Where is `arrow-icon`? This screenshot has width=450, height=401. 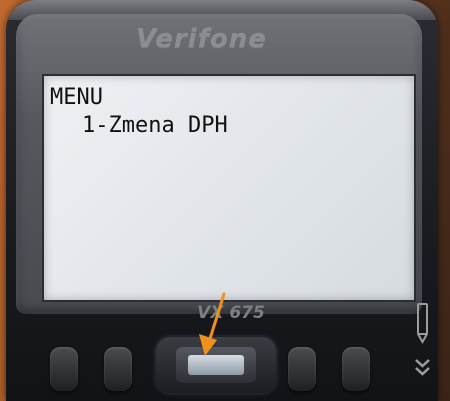 arrow-icon is located at coordinates (212, 324).